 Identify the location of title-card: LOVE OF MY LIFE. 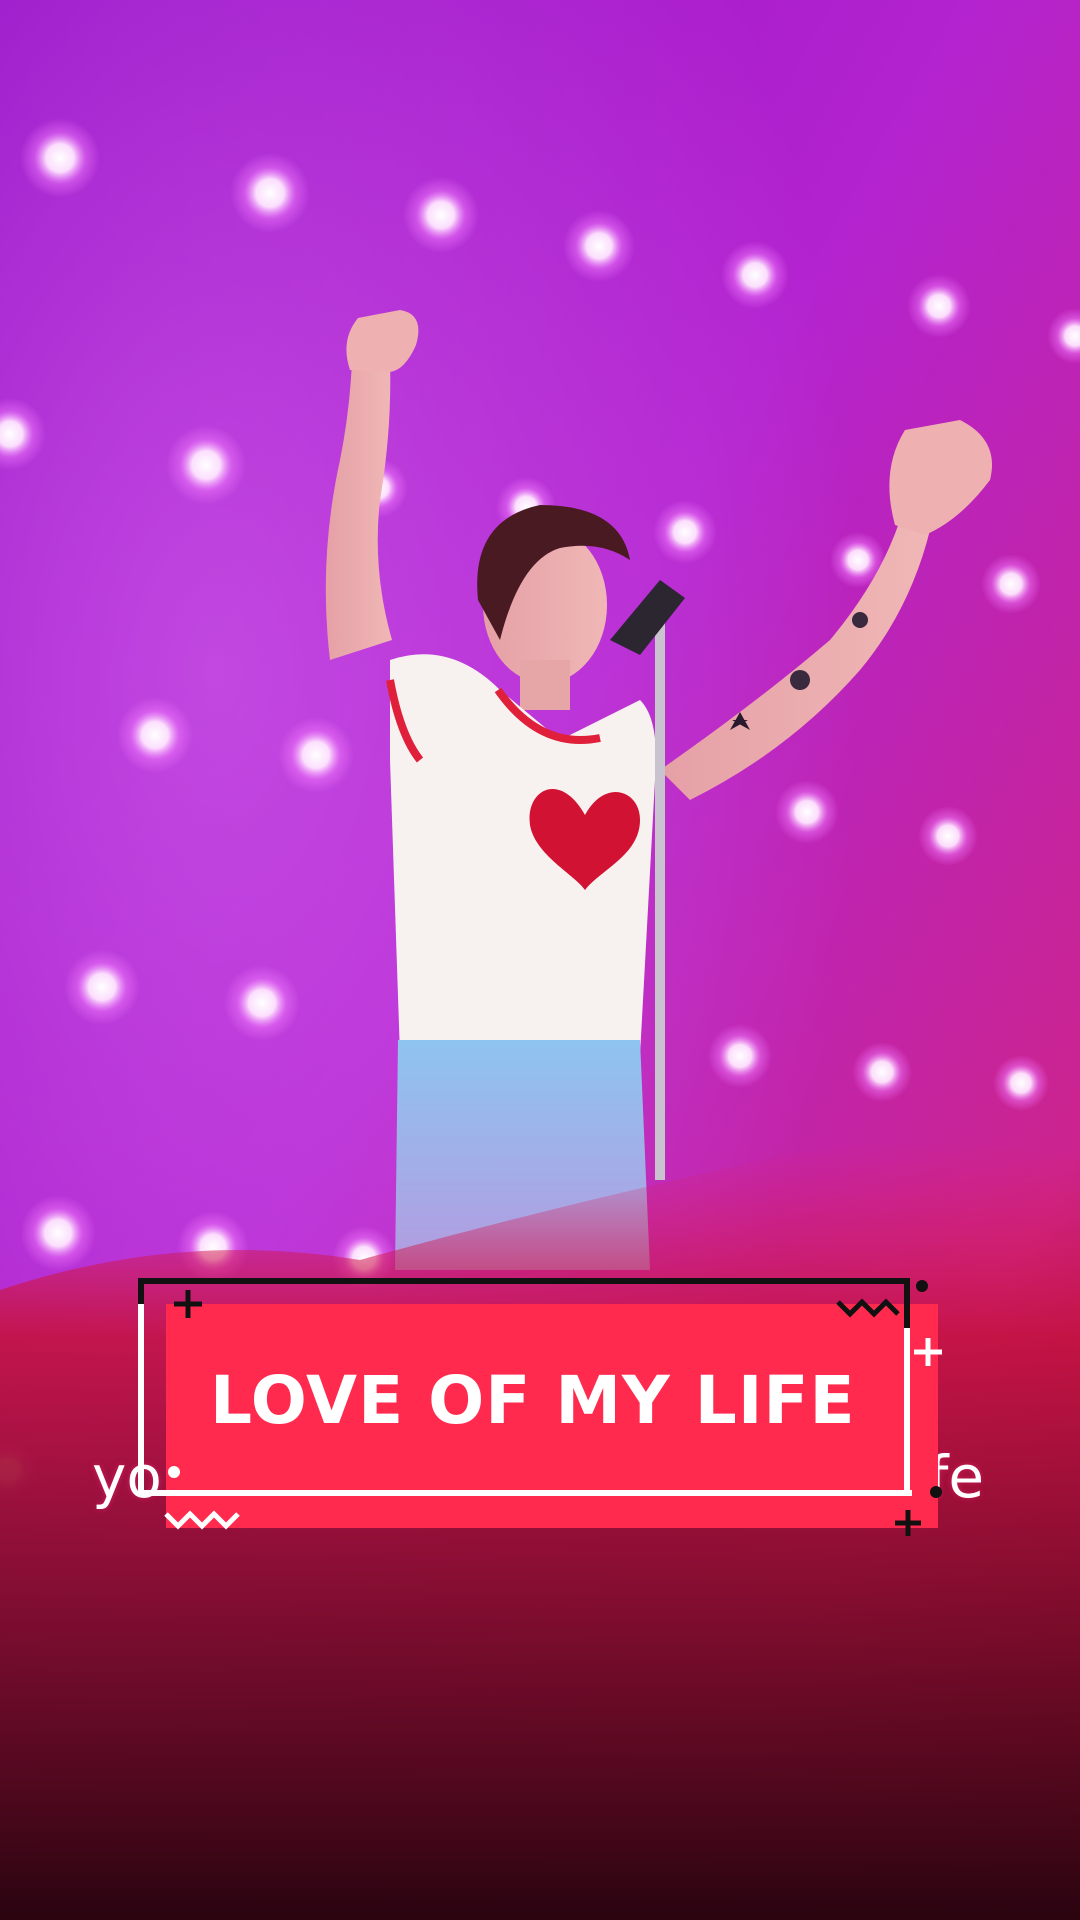
(540, 1407).